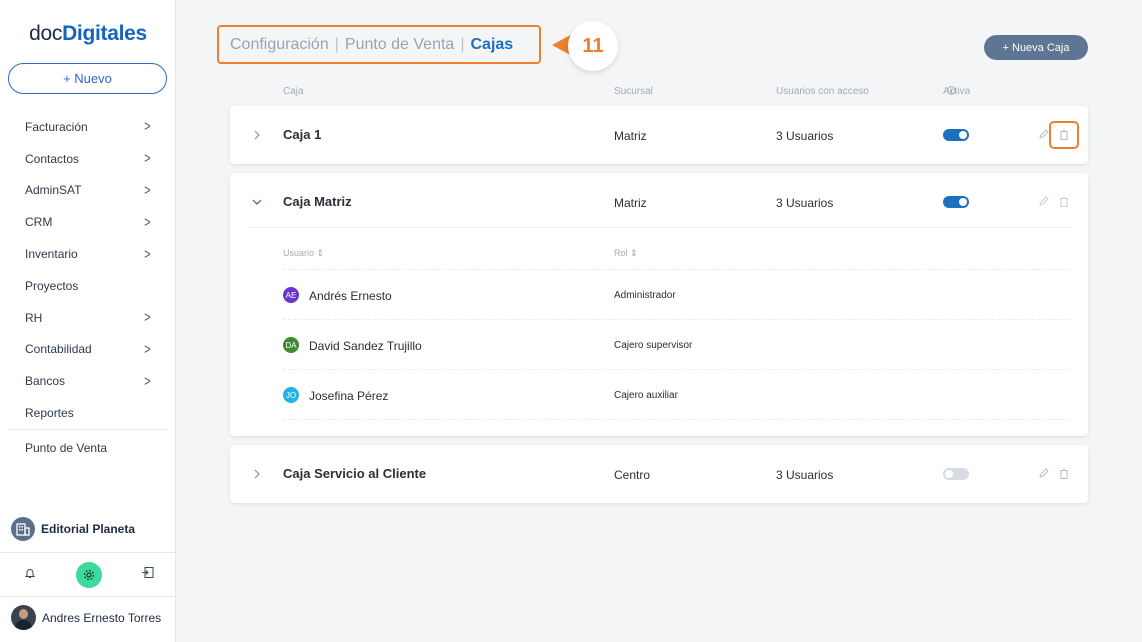 This screenshot has width=1142, height=642. What do you see at coordinates (56, 126) in the screenshot?
I see `sidebar-item-label: Facturación` at bounding box center [56, 126].